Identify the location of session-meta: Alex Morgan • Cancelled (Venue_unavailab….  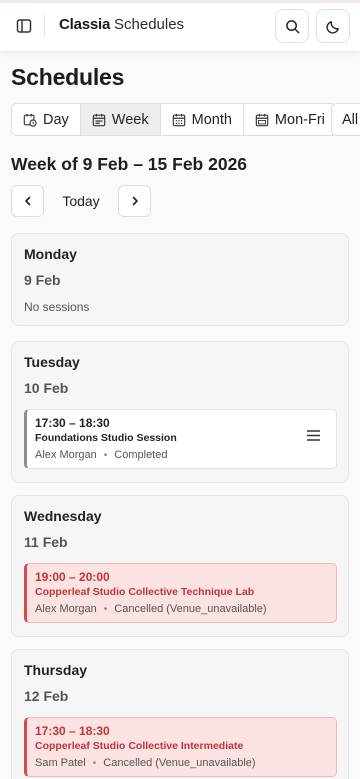
(151, 609).